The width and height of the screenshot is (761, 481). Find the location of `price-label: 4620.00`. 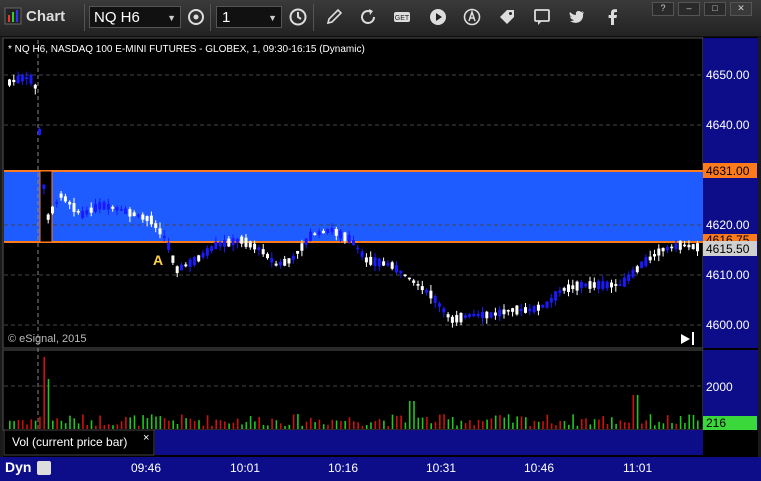

price-label: 4620.00 is located at coordinates (728, 225).